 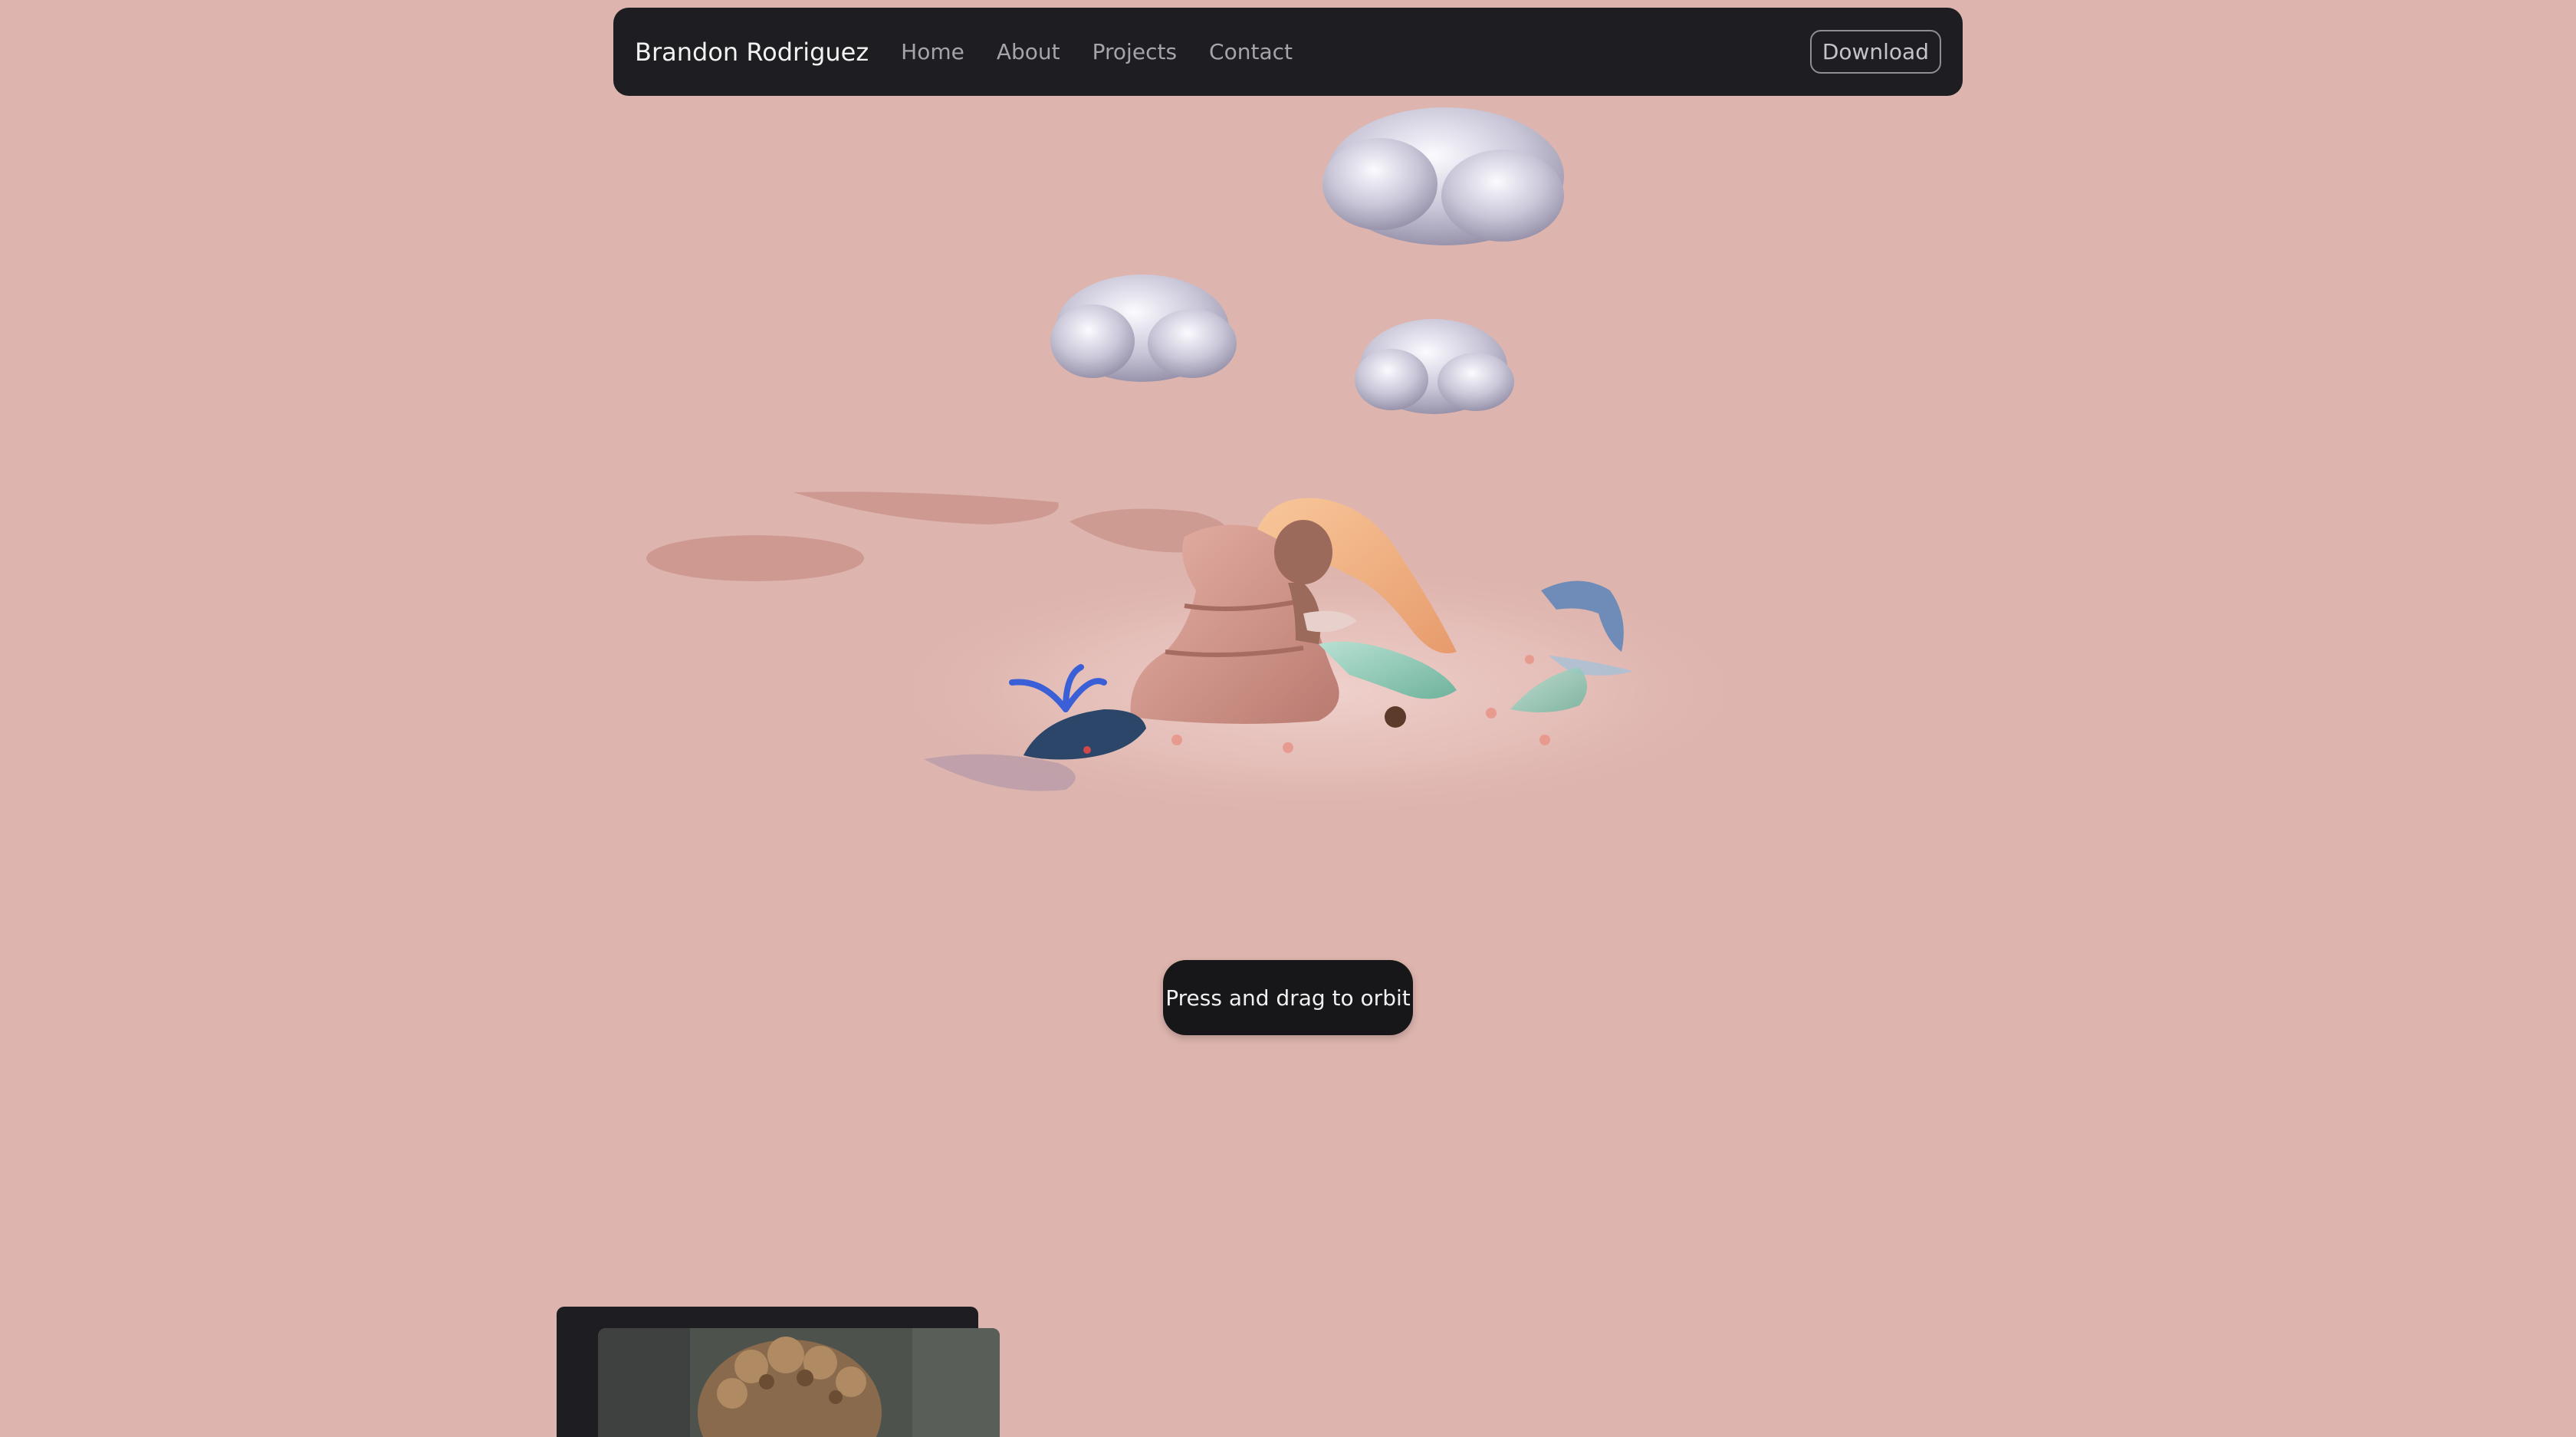 I want to click on nav-link-home: Home, so click(x=933, y=51).